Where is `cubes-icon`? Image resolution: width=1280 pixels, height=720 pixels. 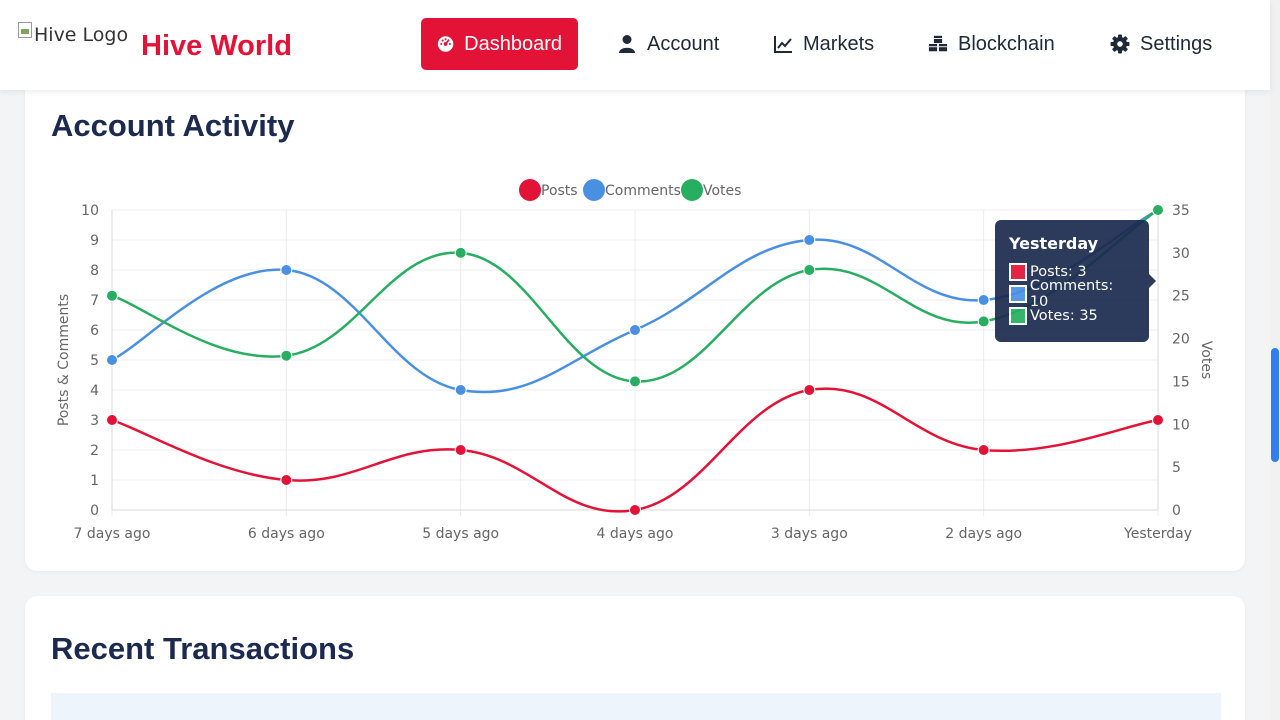 cubes-icon is located at coordinates (938, 43).